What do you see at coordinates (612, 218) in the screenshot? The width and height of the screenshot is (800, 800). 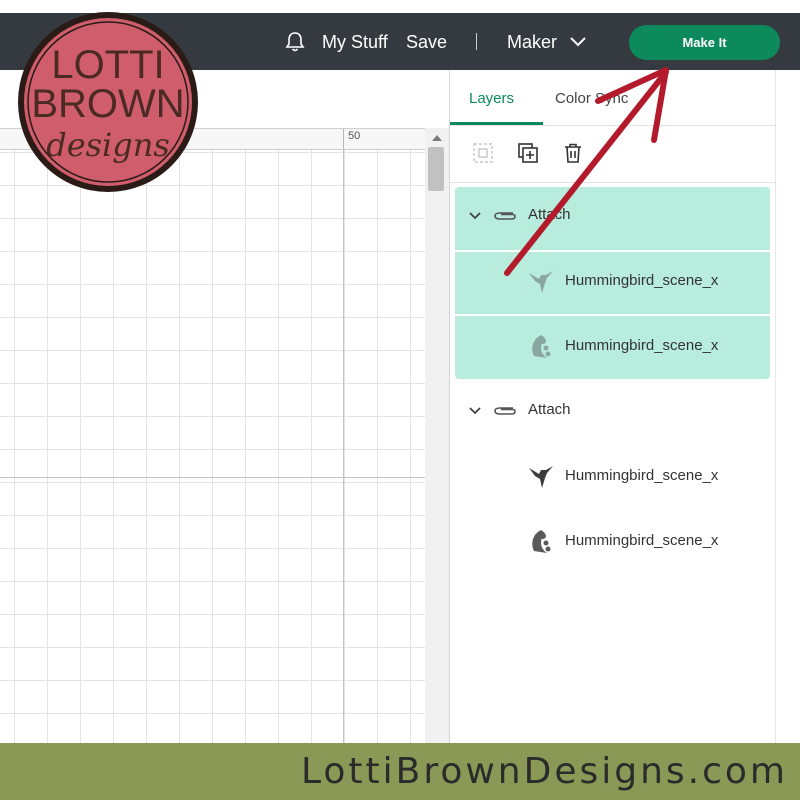 I see `attach-group-1: Attach` at bounding box center [612, 218].